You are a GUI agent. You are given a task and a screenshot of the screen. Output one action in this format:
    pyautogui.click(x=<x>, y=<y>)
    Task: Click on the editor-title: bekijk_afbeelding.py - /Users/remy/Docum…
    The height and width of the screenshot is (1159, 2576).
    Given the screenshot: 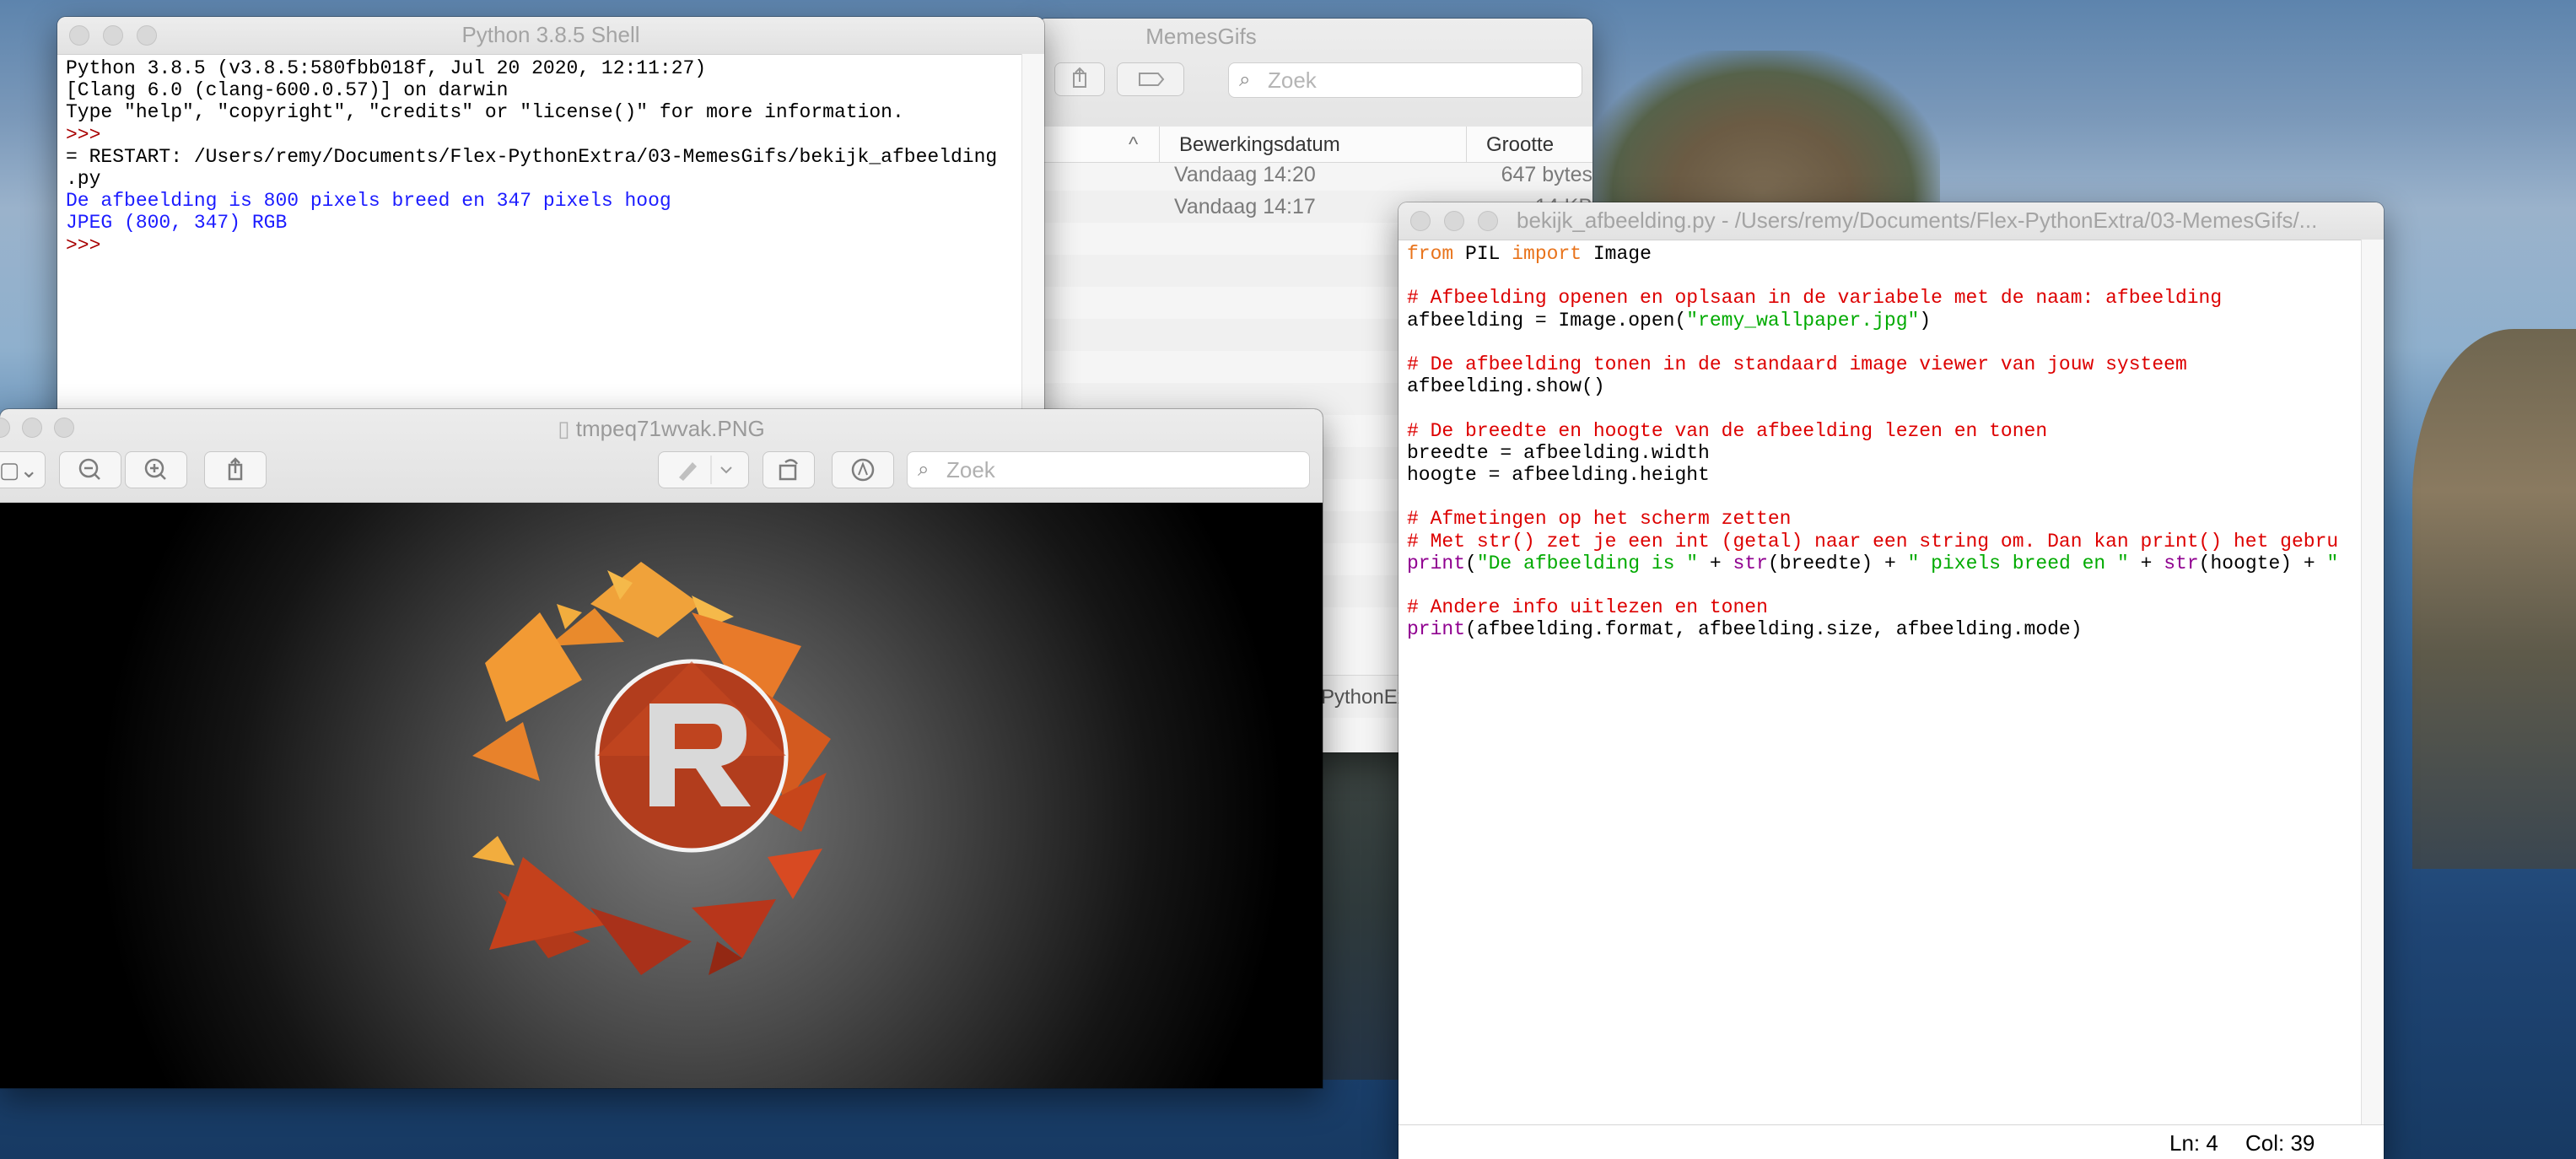 What is the action you would take?
    pyautogui.click(x=1917, y=221)
    